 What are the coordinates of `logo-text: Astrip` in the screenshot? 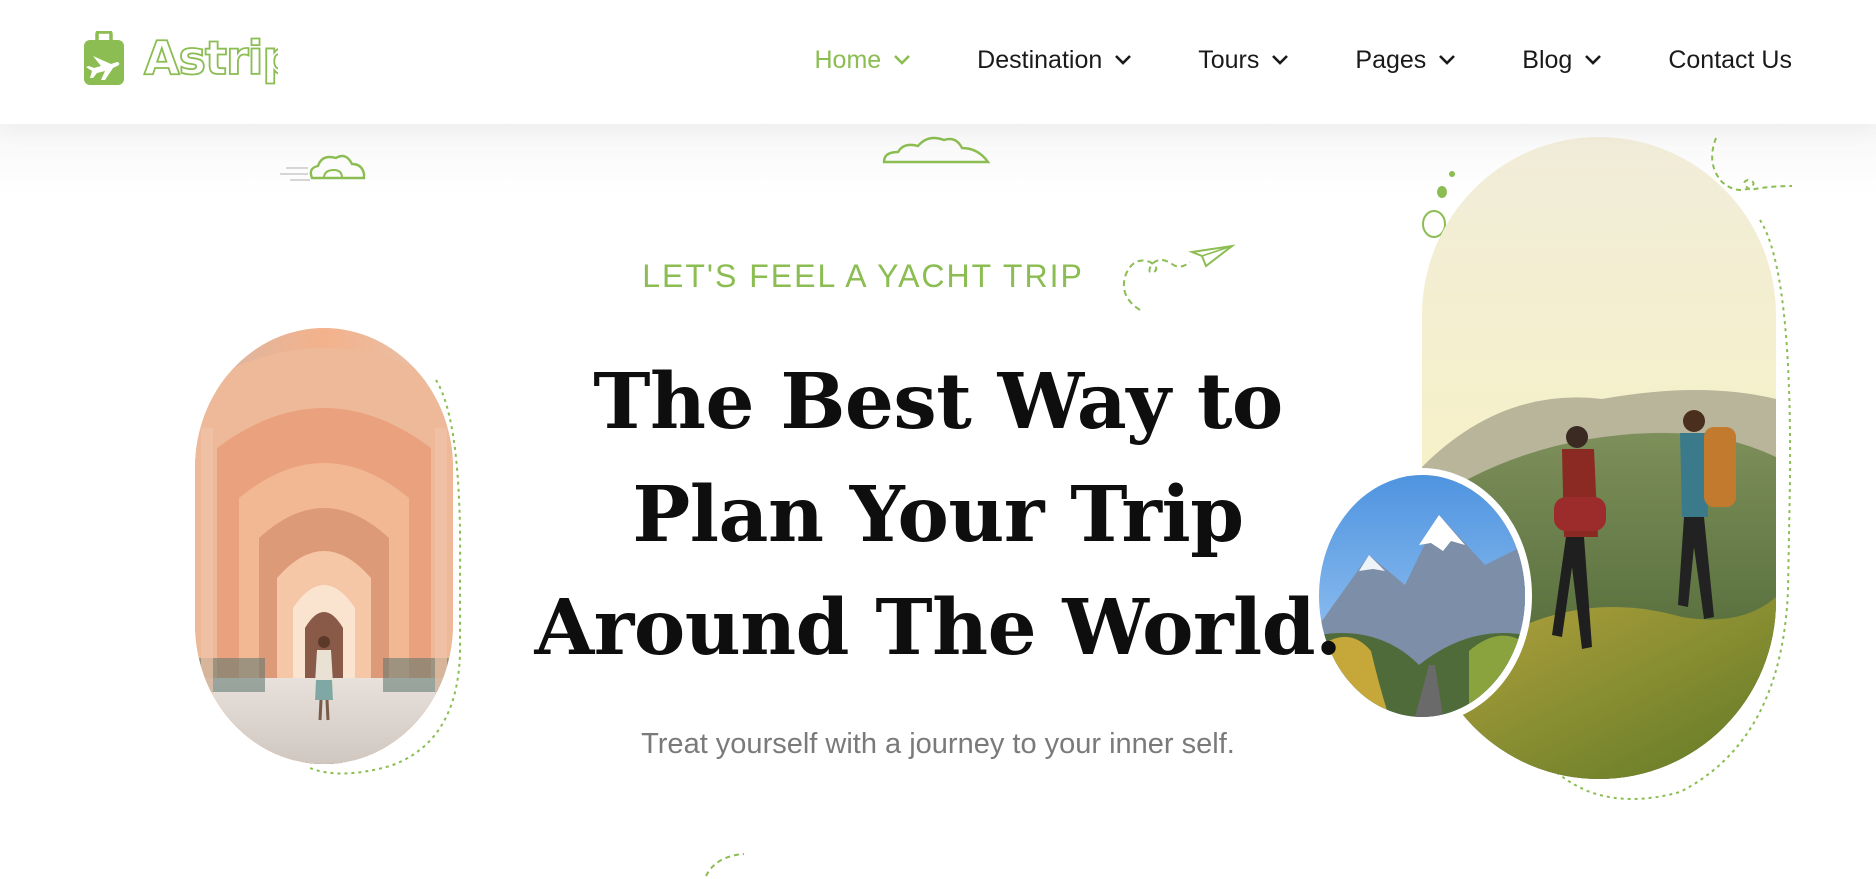 It's located at (211, 58).